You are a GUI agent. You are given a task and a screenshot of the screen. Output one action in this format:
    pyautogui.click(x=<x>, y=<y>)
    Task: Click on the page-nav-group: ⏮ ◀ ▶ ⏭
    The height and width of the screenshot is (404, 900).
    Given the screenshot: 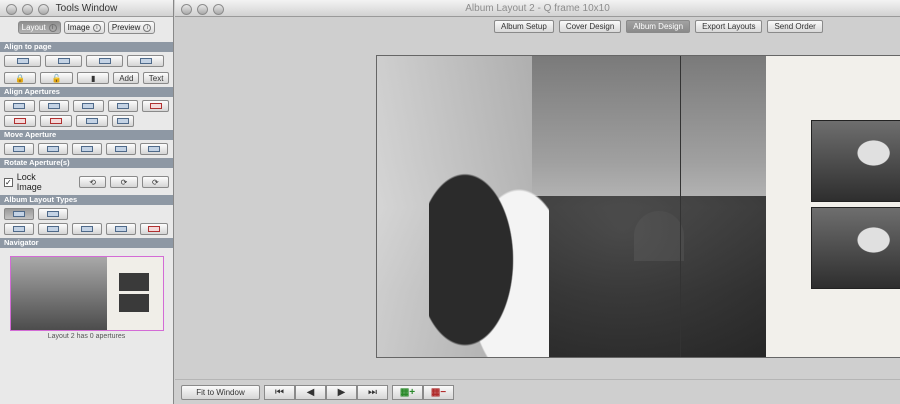 What is the action you would take?
    pyautogui.click(x=326, y=392)
    